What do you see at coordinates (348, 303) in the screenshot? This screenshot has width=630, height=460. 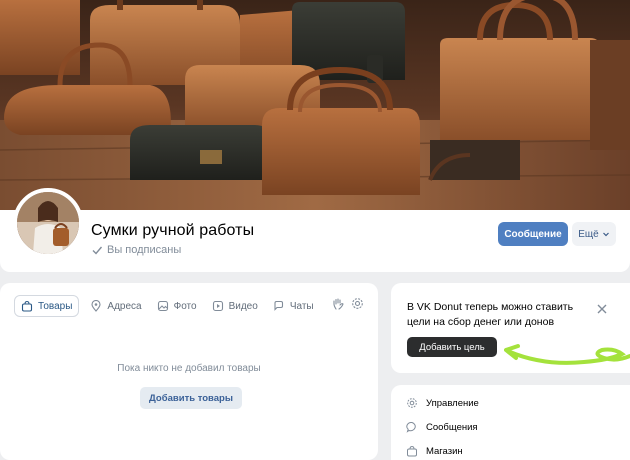 I see `tab-tools` at bounding box center [348, 303].